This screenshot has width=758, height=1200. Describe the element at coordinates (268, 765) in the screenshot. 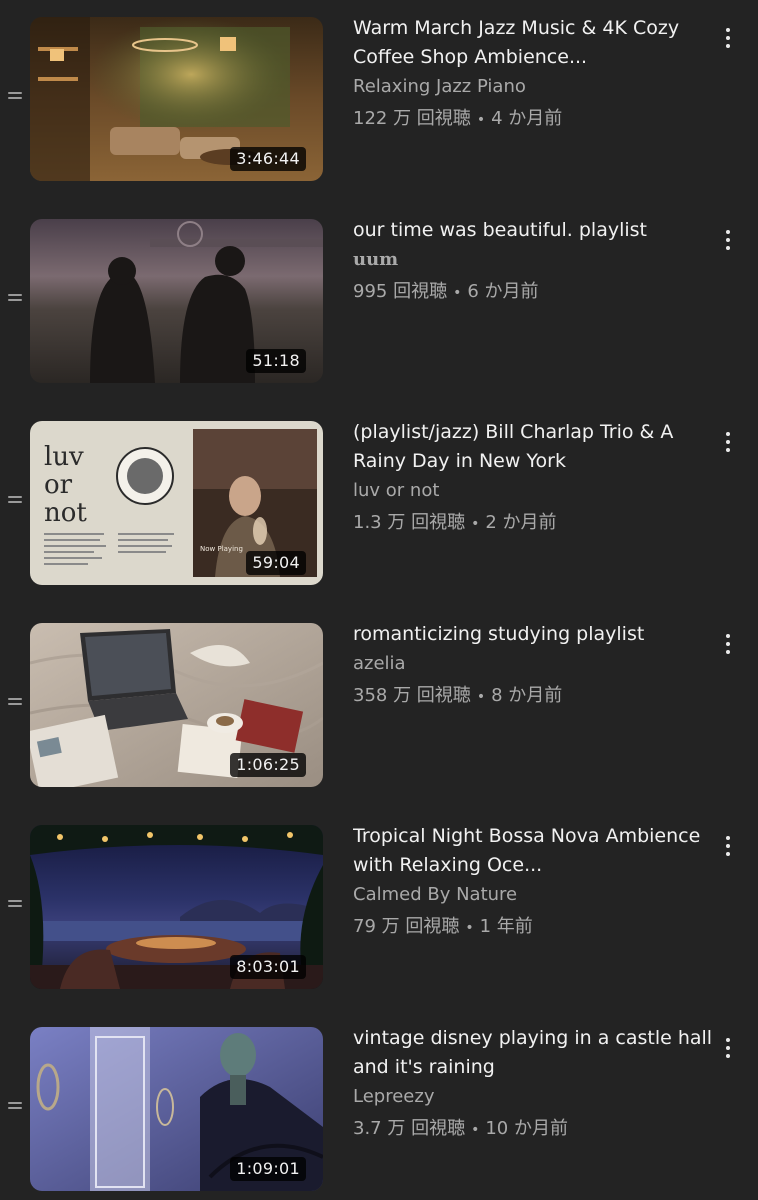

I see `duration-badge: 1:06:25` at that location.